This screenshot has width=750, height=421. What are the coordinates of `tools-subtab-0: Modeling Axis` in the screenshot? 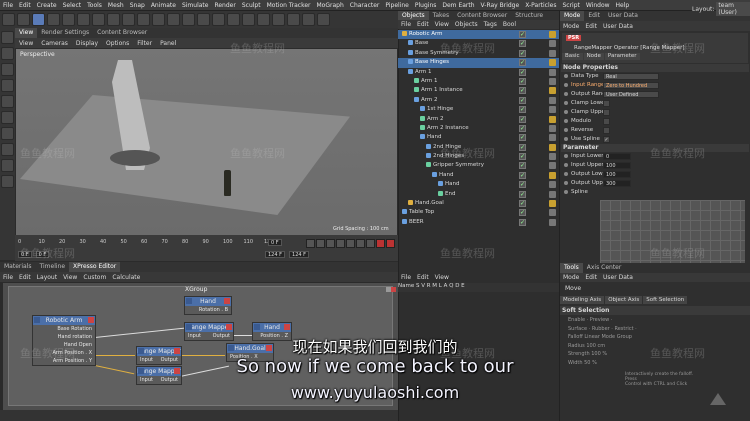 It's located at (582, 300).